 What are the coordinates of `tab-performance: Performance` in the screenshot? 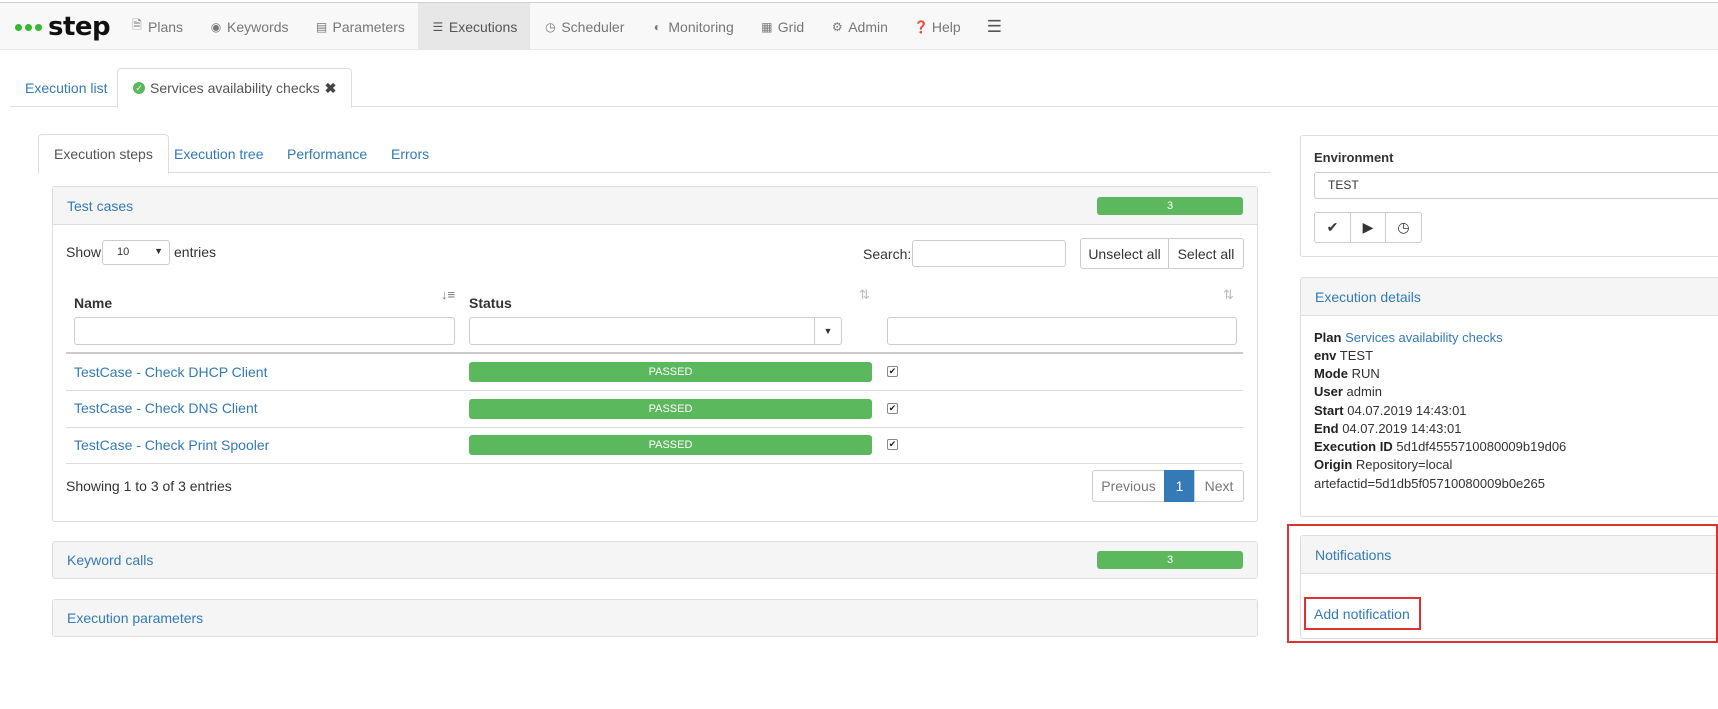 It's located at (327, 153).